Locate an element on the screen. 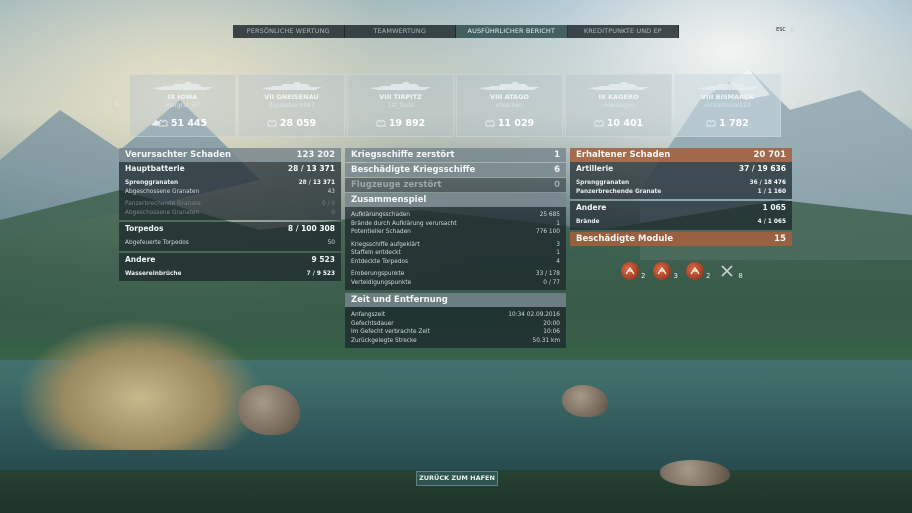 This screenshot has width=912, height=513. torpedo-module-icon is located at coordinates (630, 271).